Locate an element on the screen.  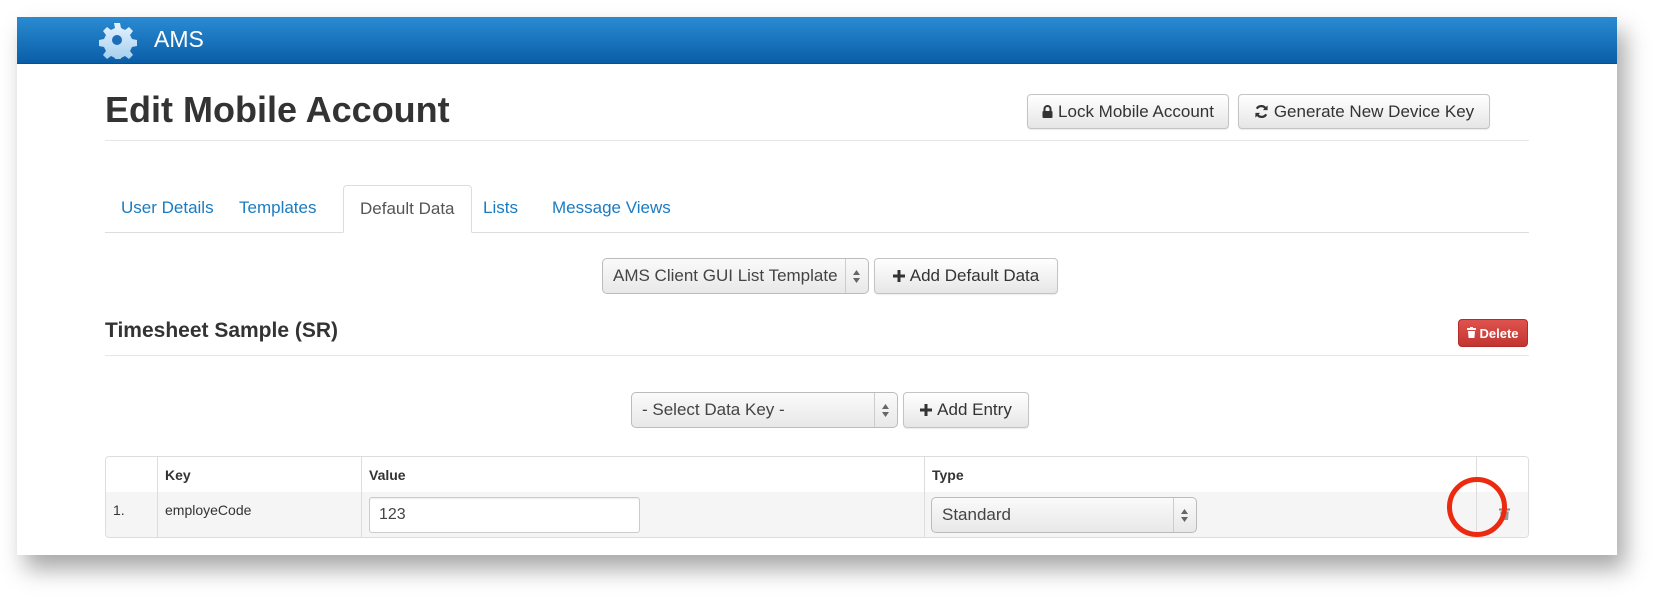
tab-default-data: Default Data is located at coordinates (407, 209).